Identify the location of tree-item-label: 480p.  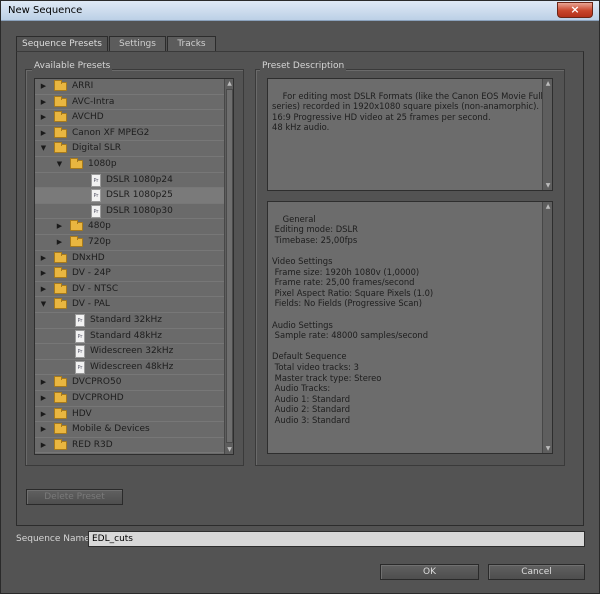
(99, 226).